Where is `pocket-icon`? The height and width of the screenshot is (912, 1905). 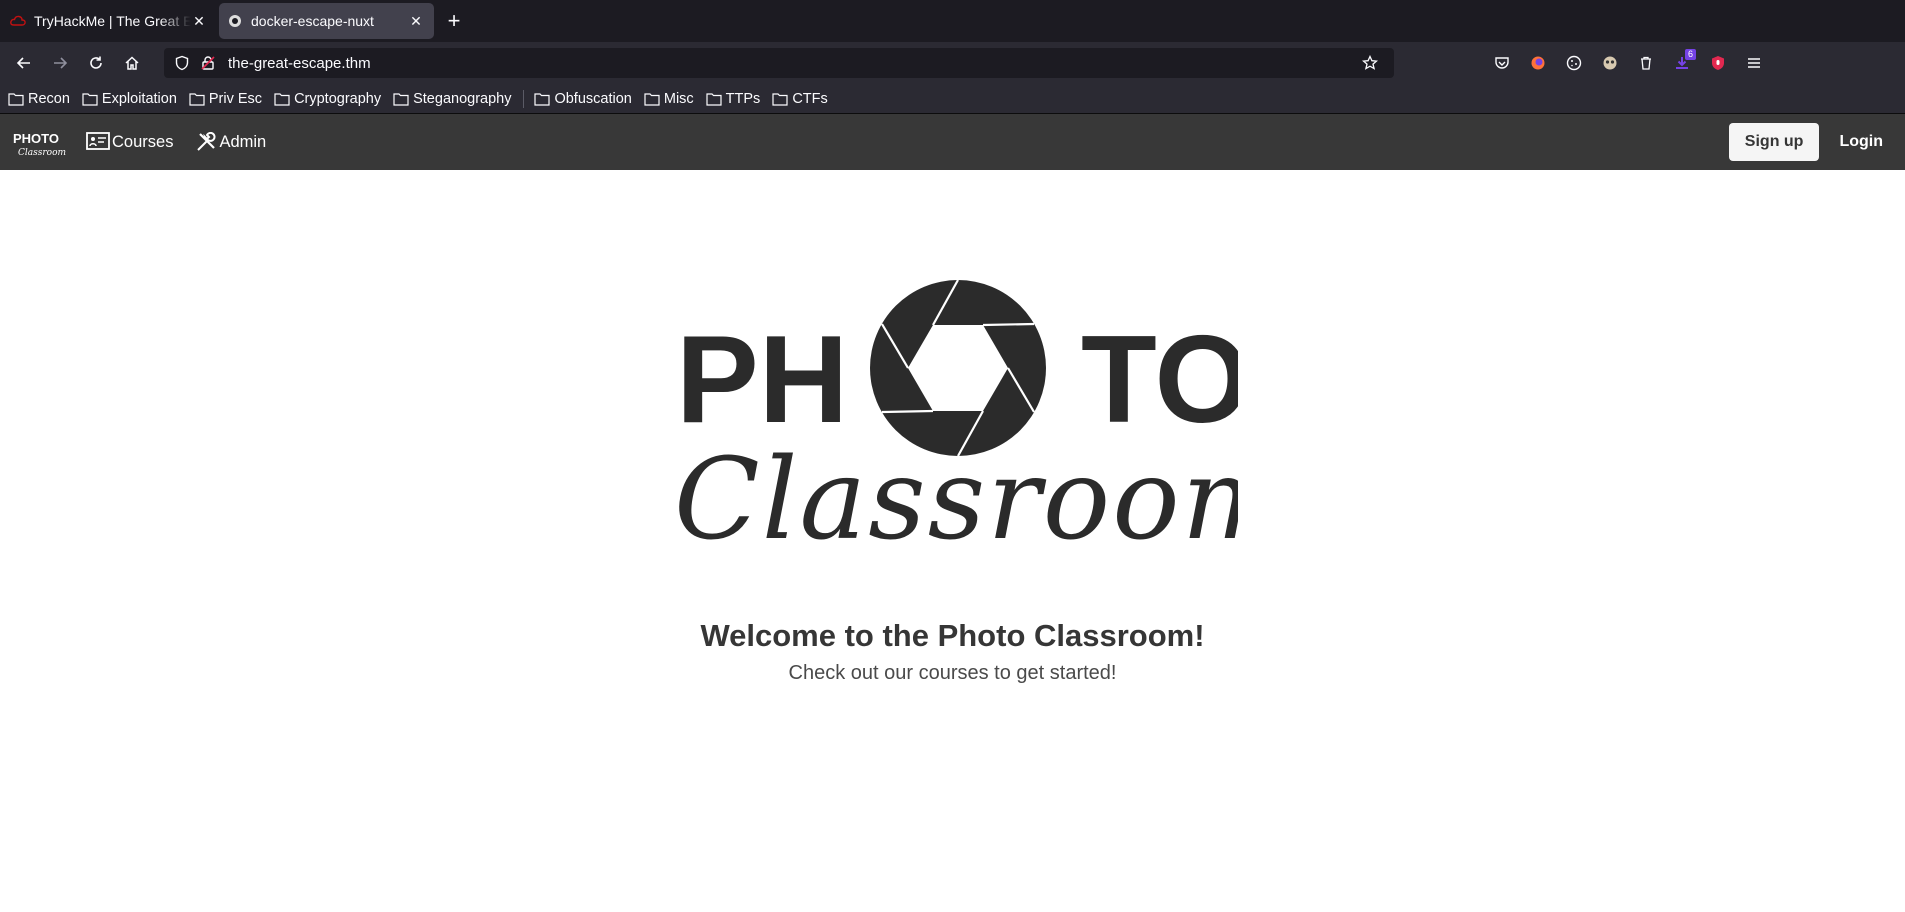 pocket-icon is located at coordinates (1502, 63).